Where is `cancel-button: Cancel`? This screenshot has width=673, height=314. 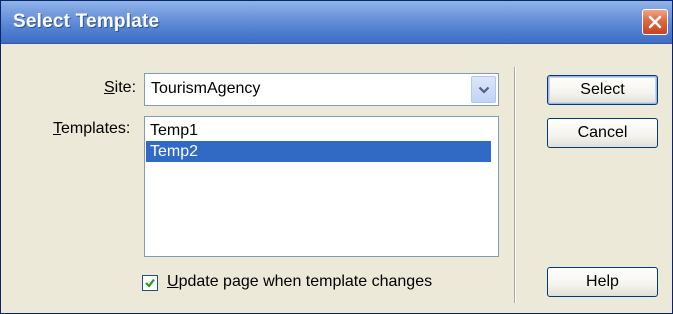
cancel-button: Cancel is located at coordinates (602, 133).